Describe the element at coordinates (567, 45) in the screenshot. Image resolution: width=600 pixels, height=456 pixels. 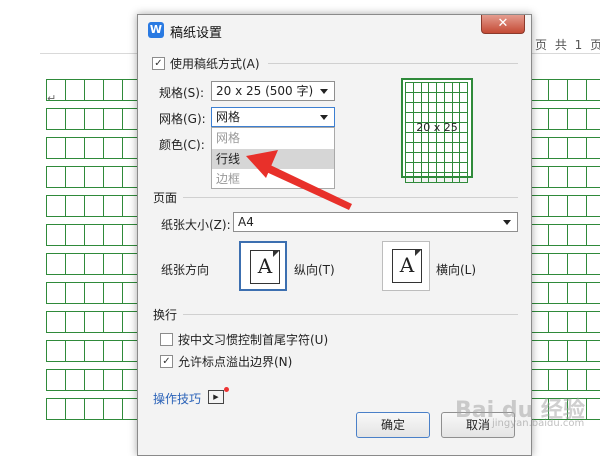
I see `page-info: 页 共 1 页` at that location.